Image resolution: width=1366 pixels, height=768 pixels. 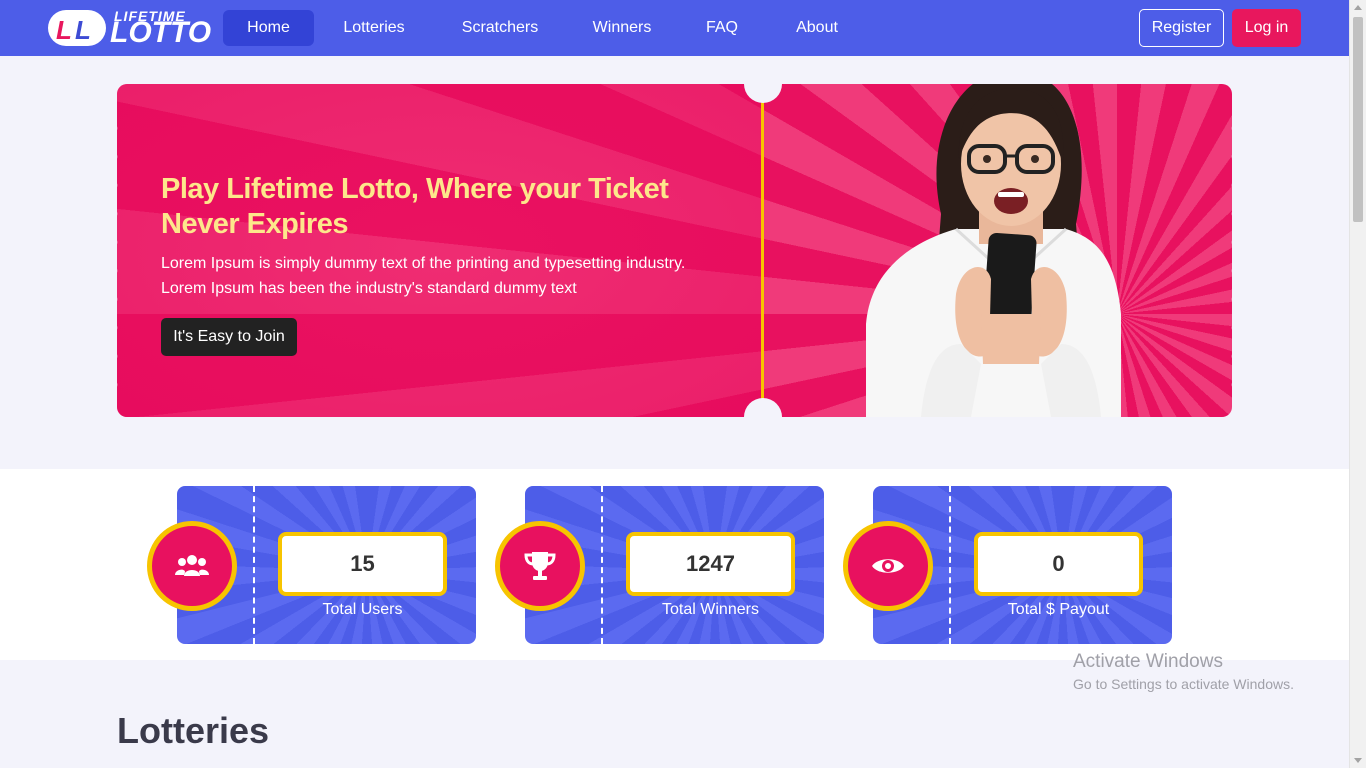 I want to click on scroll-down-icon, so click(x=1358, y=760).